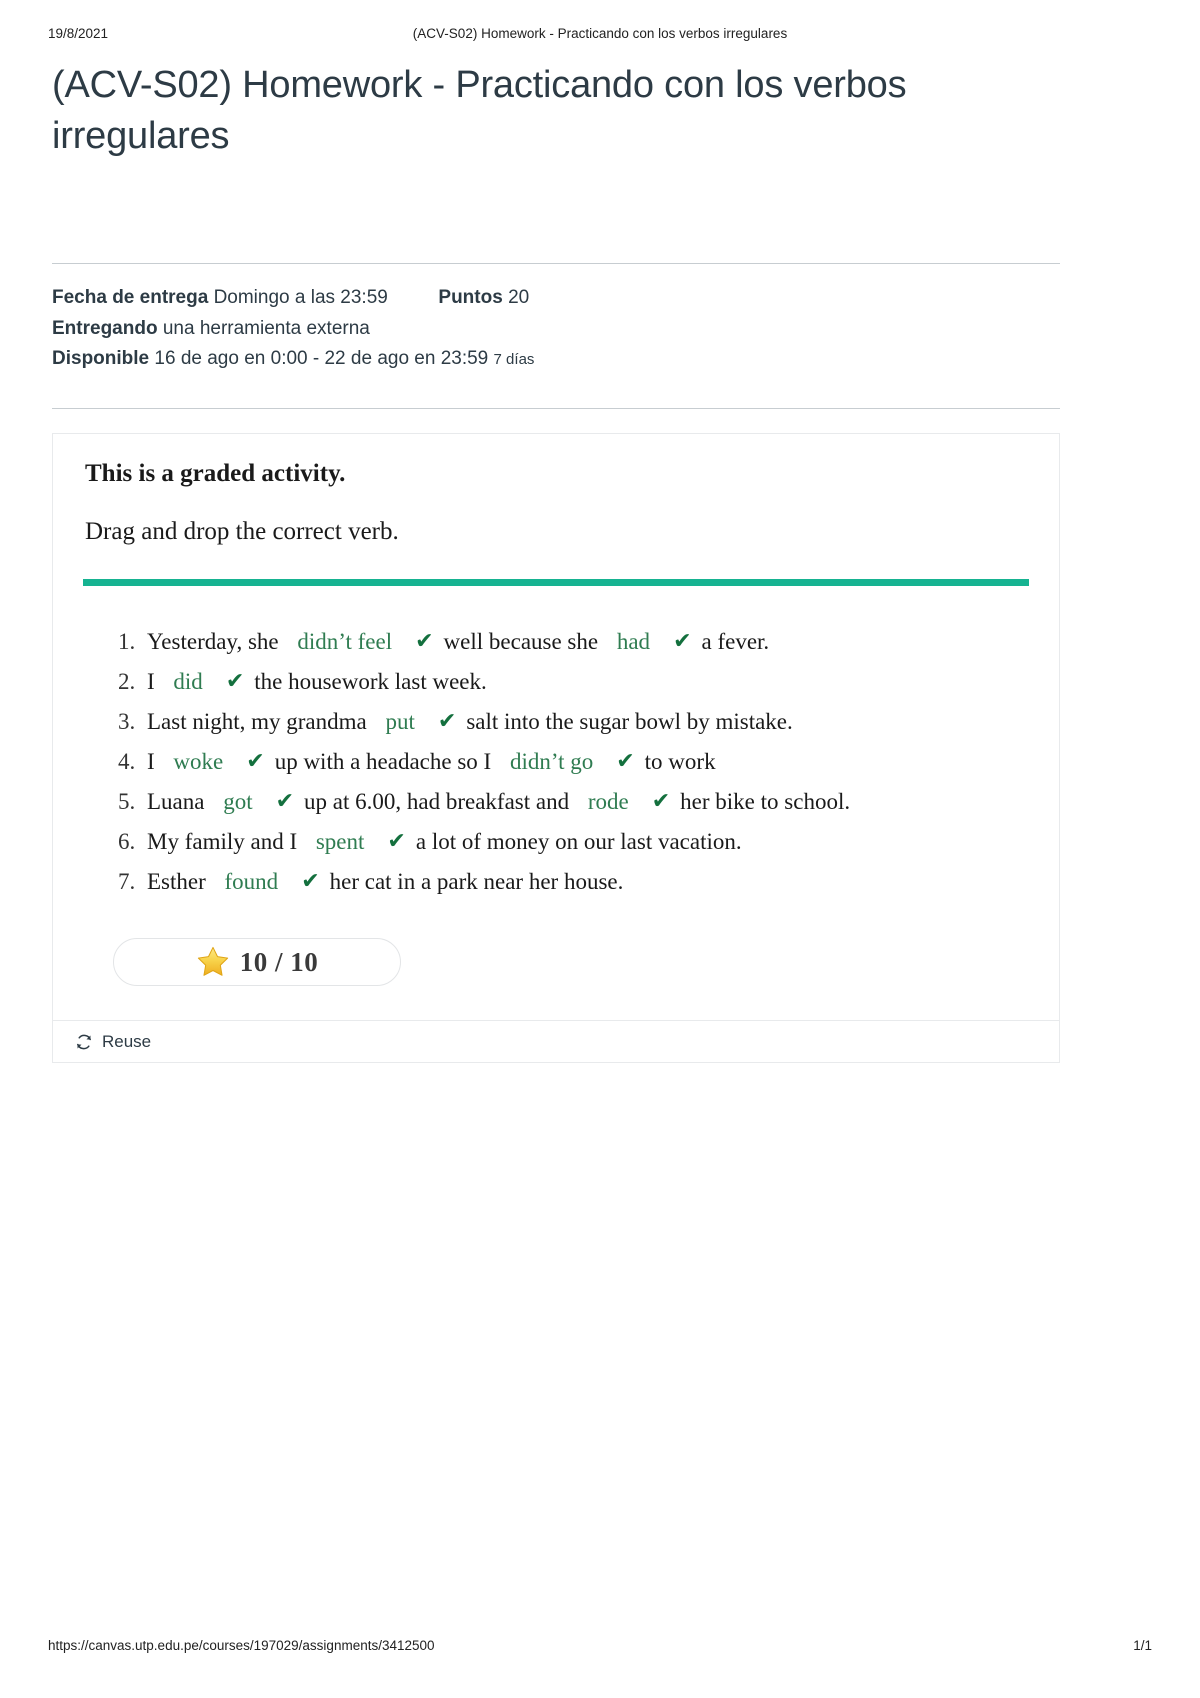 Image resolution: width=1200 pixels, height=1698 pixels. Describe the element at coordinates (437, 802) in the screenshot. I see `sentence-fragment: up at 6.00, had breakfast and` at that location.